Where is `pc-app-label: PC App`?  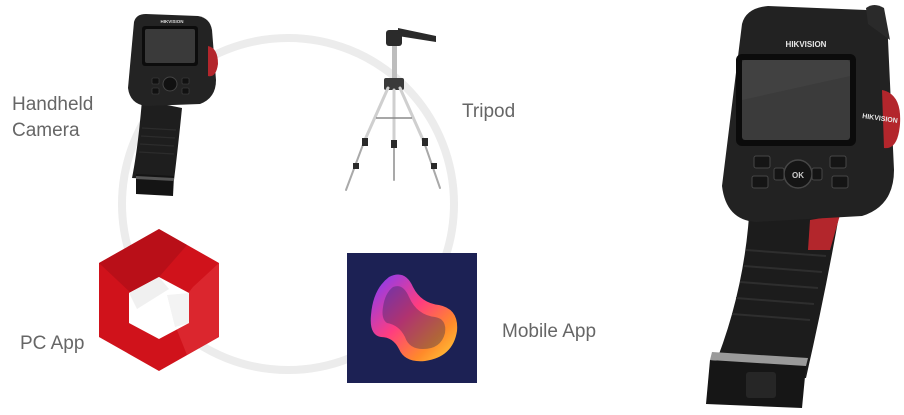 pc-app-label: PC App is located at coordinates (52, 343).